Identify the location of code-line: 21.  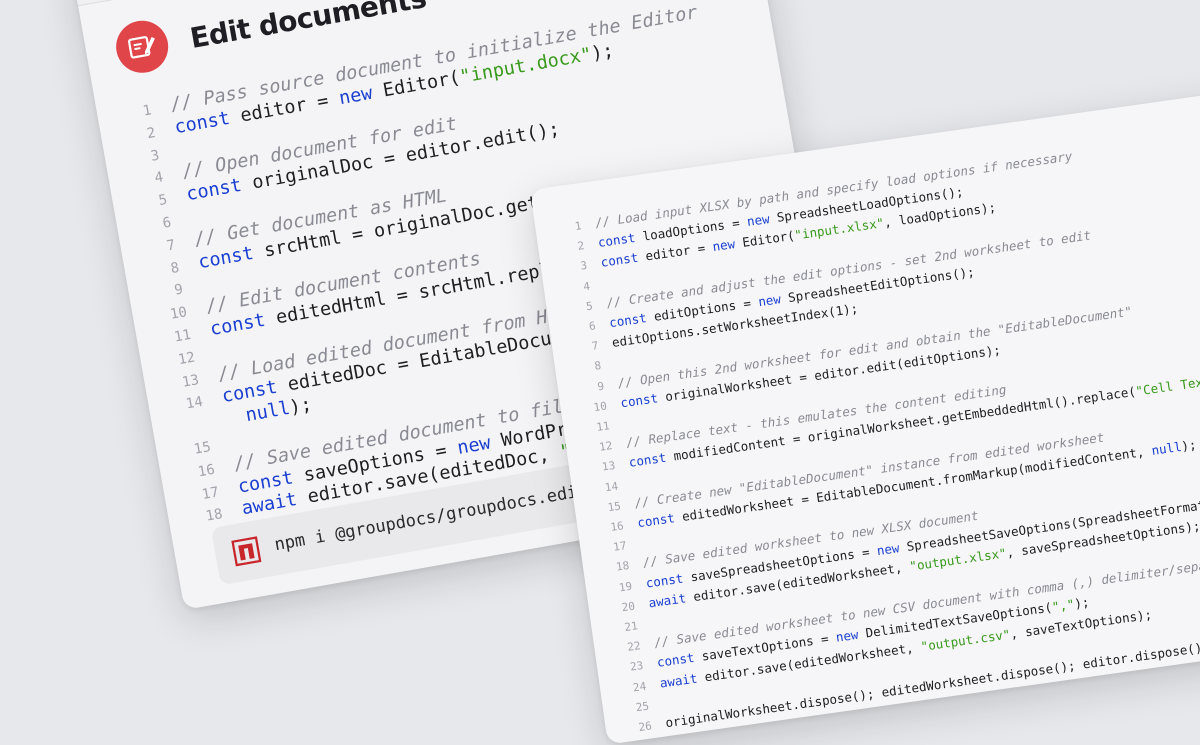
(634, 625).